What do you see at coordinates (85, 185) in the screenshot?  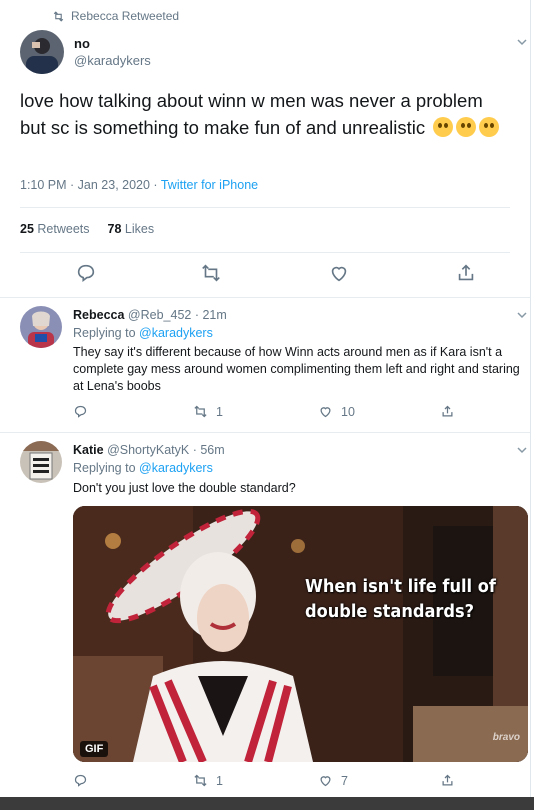 I see `tweet-timestamp: 1:10 PM · Jan 23, 2020` at bounding box center [85, 185].